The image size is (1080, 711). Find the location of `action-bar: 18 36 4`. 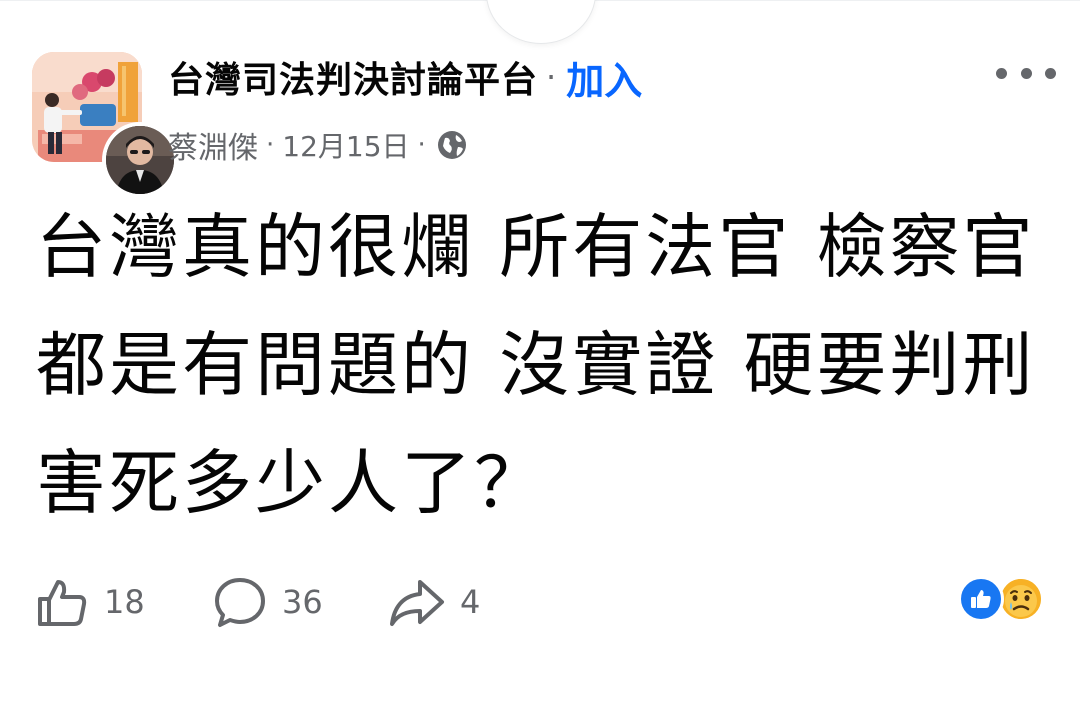

action-bar: 18 36 4 is located at coordinates (294, 602).